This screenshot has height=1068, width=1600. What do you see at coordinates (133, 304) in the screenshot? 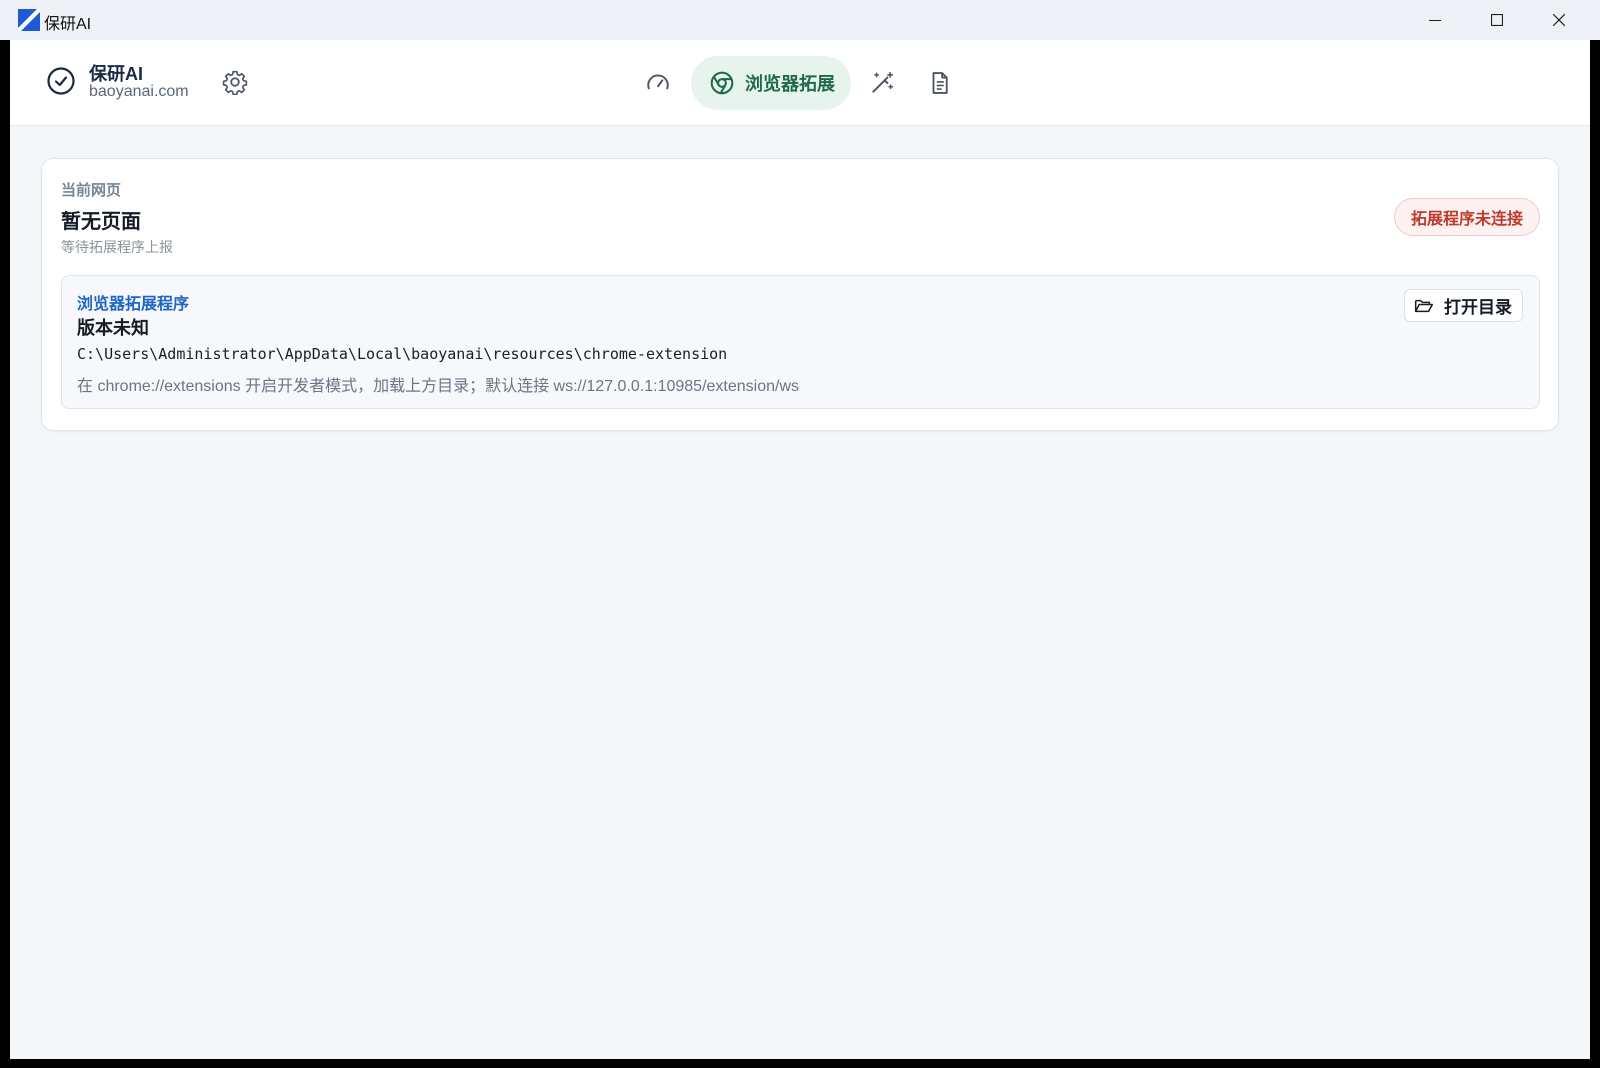
I see `extension-eyebrow: 浏览器拓展程序` at bounding box center [133, 304].